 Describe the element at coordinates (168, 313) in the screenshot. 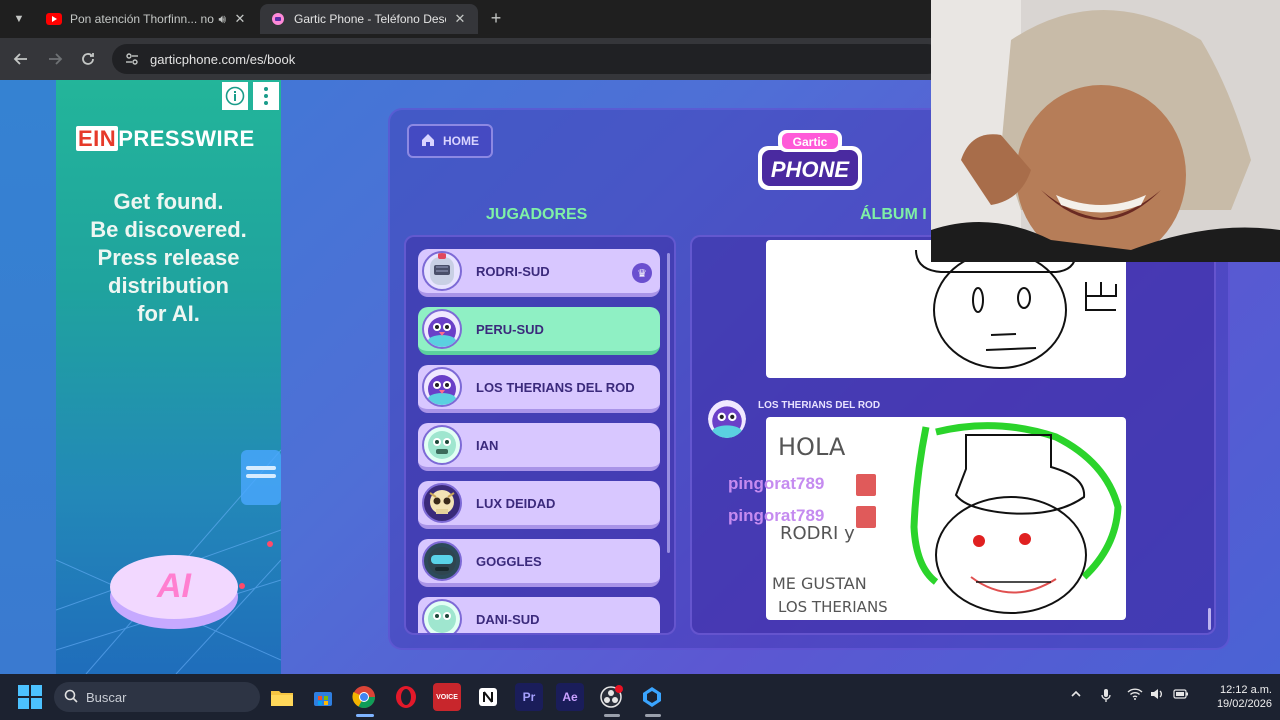

I see `ad-headline-line: for AI.` at that location.